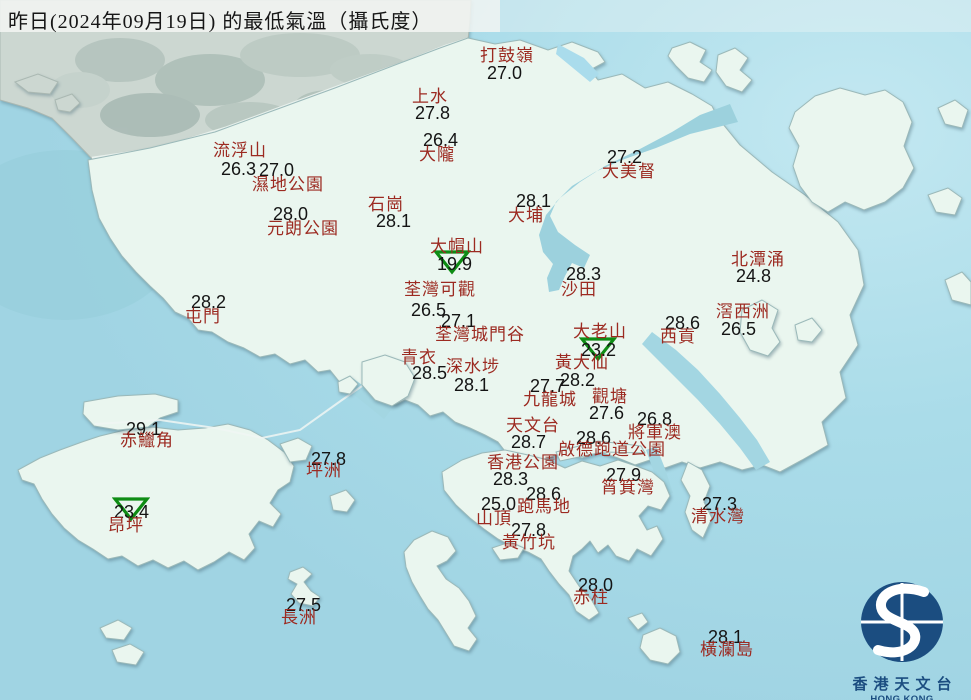 This screenshot has height=700, width=971. Describe the element at coordinates (579, 289) in the screenshot. I see `station-name-label: 沙田` at that location.